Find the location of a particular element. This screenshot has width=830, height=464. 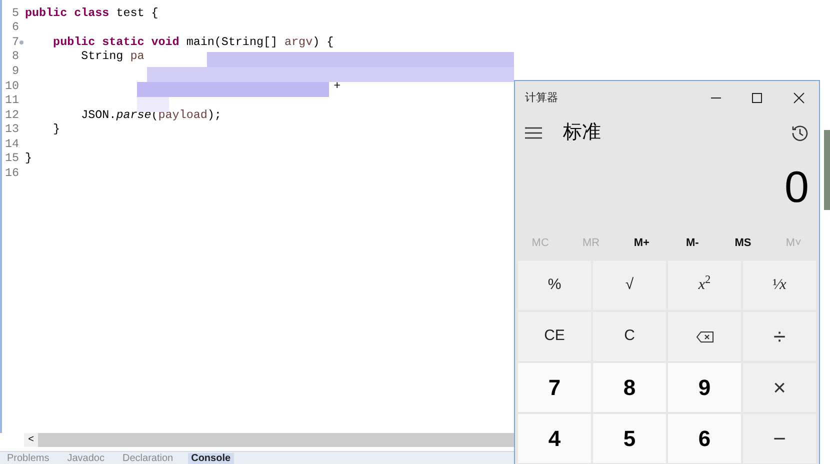

line-number: 12 is located at coordinates (11, 115).